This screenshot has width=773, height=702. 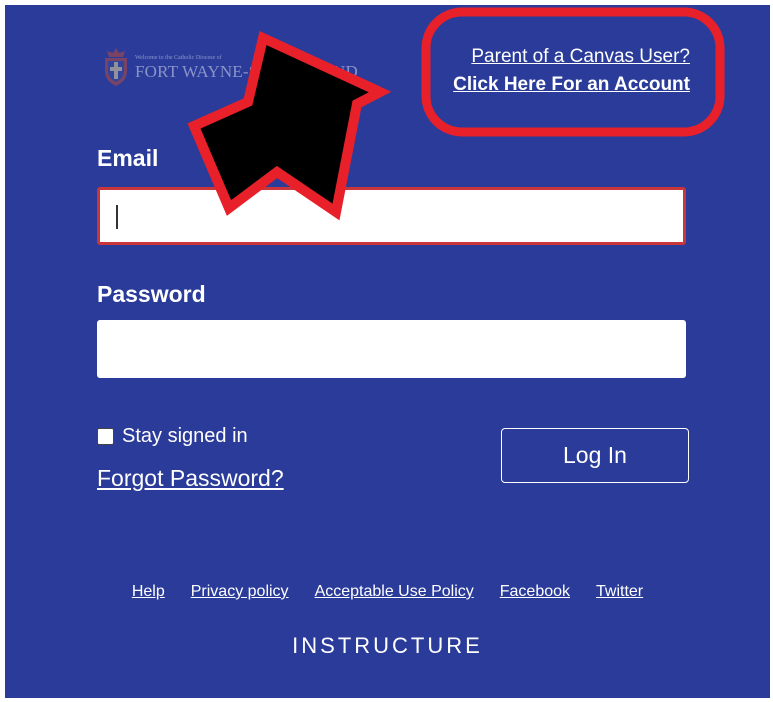 What do you see at coordinates (391, 349) in the screenshot?
I see `password-input` at bounding box center [391, 349].